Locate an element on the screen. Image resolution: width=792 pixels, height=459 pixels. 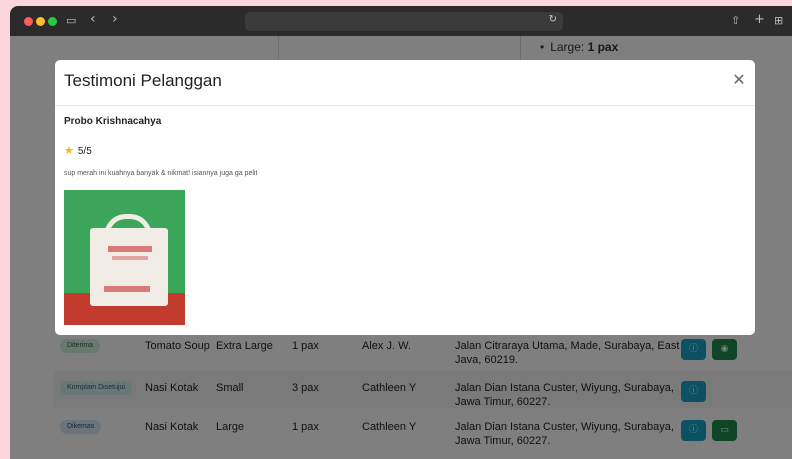
rating-value: 5/5 is located at coordinates (84, 151).